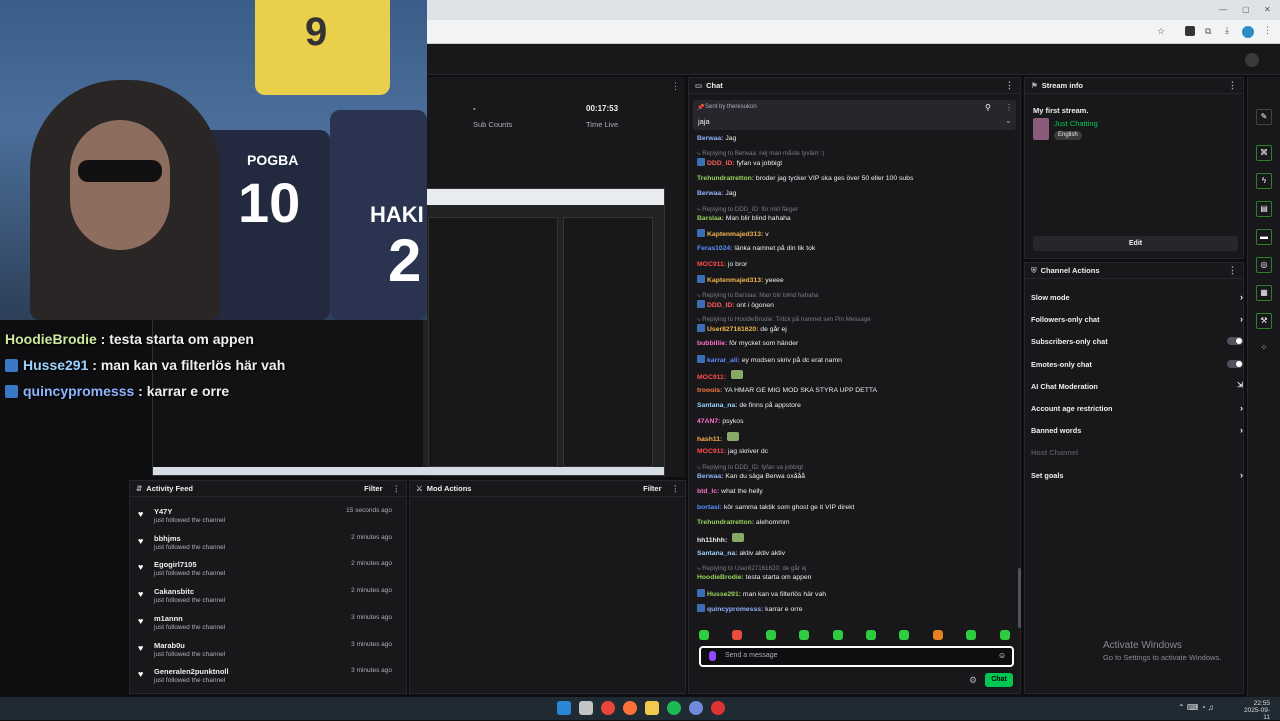  Describe the element at coordinates (1264, 209) in the screenshot. I see `document-icon: ▤` at that location.